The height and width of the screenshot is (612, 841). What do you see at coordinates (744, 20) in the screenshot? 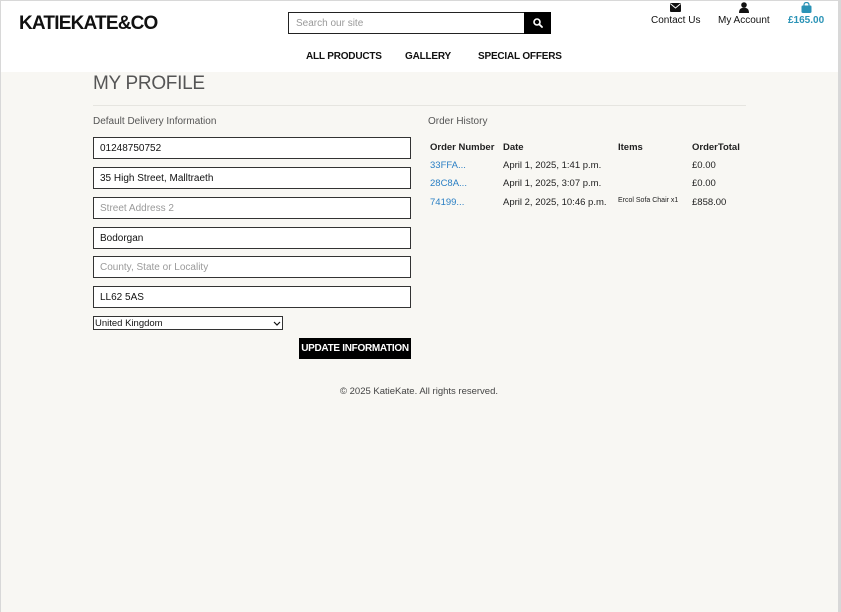
I see `account-label: My Account` at bounding box center [744, 20].